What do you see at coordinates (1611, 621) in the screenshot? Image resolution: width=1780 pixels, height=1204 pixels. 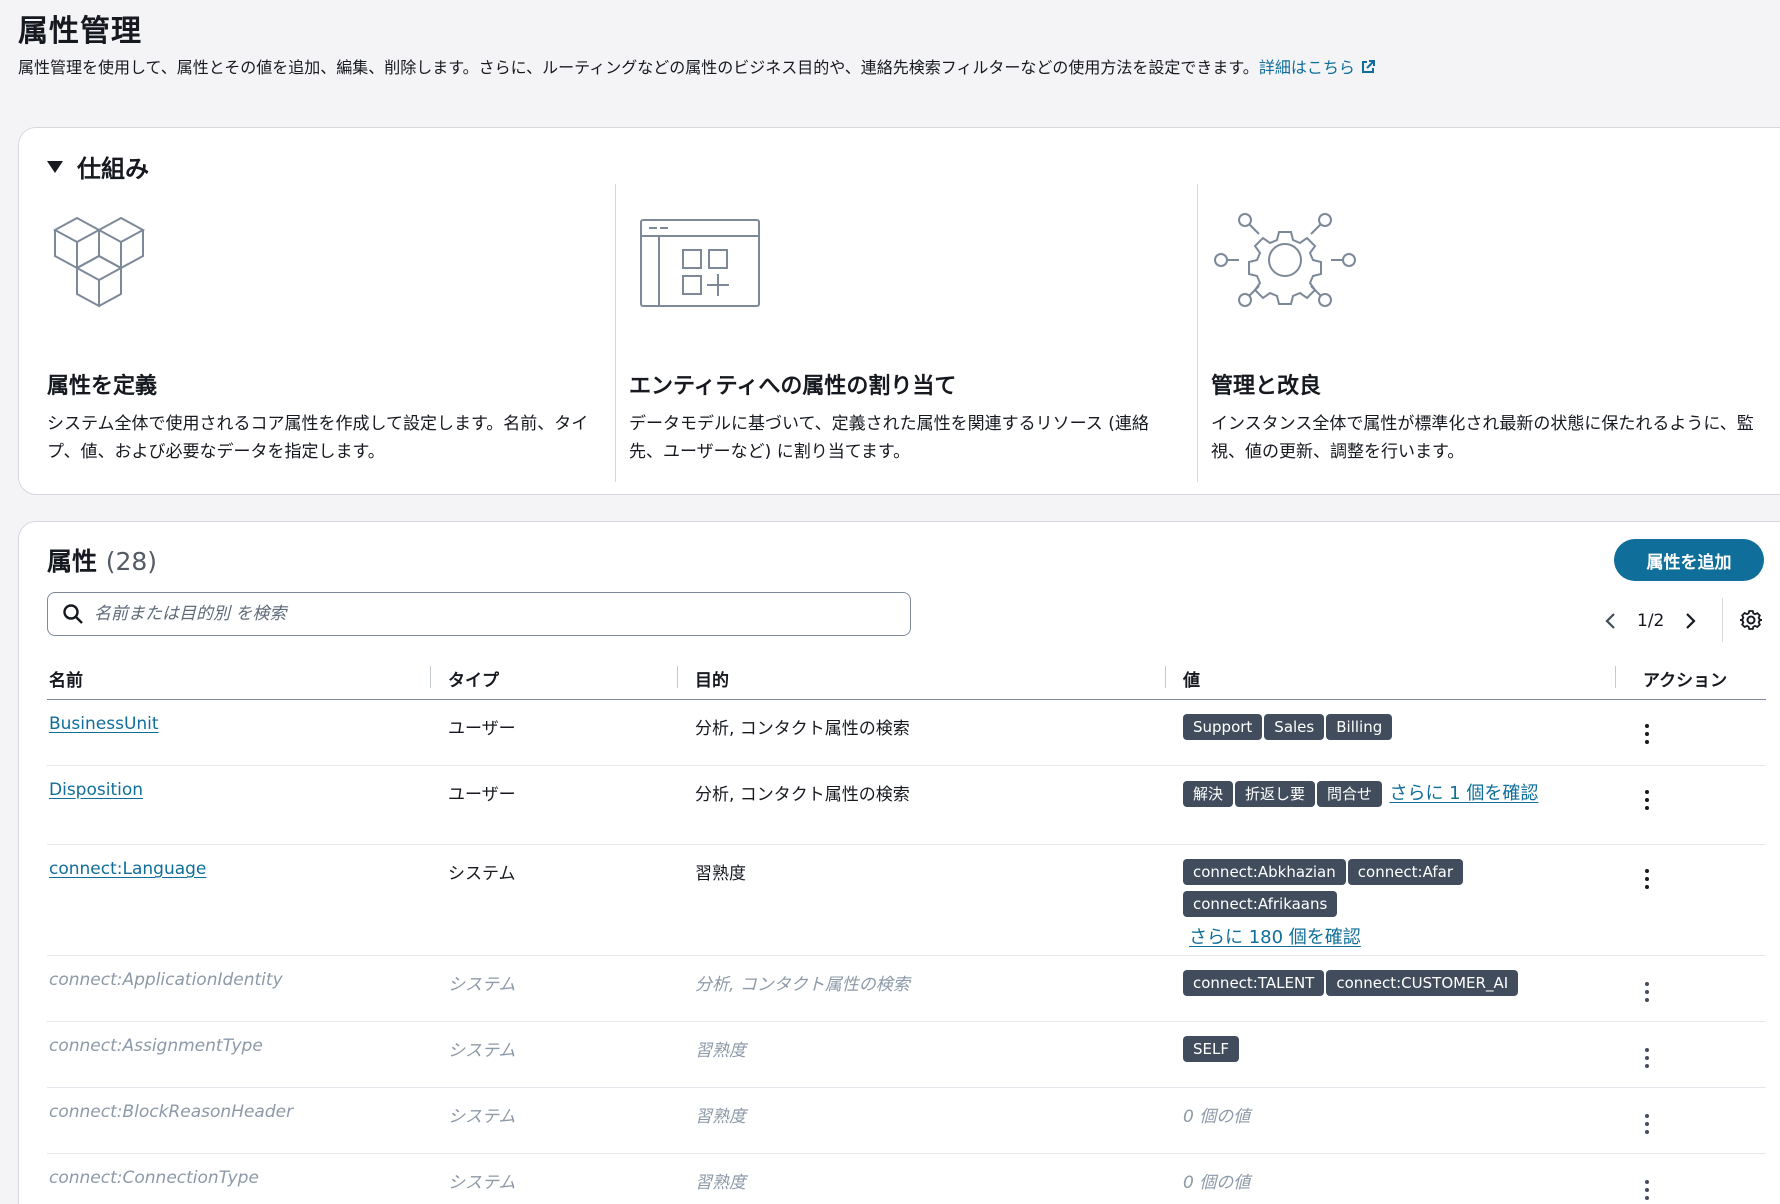 I see `chevron-left-icon` at bounding box center [1611, 621].